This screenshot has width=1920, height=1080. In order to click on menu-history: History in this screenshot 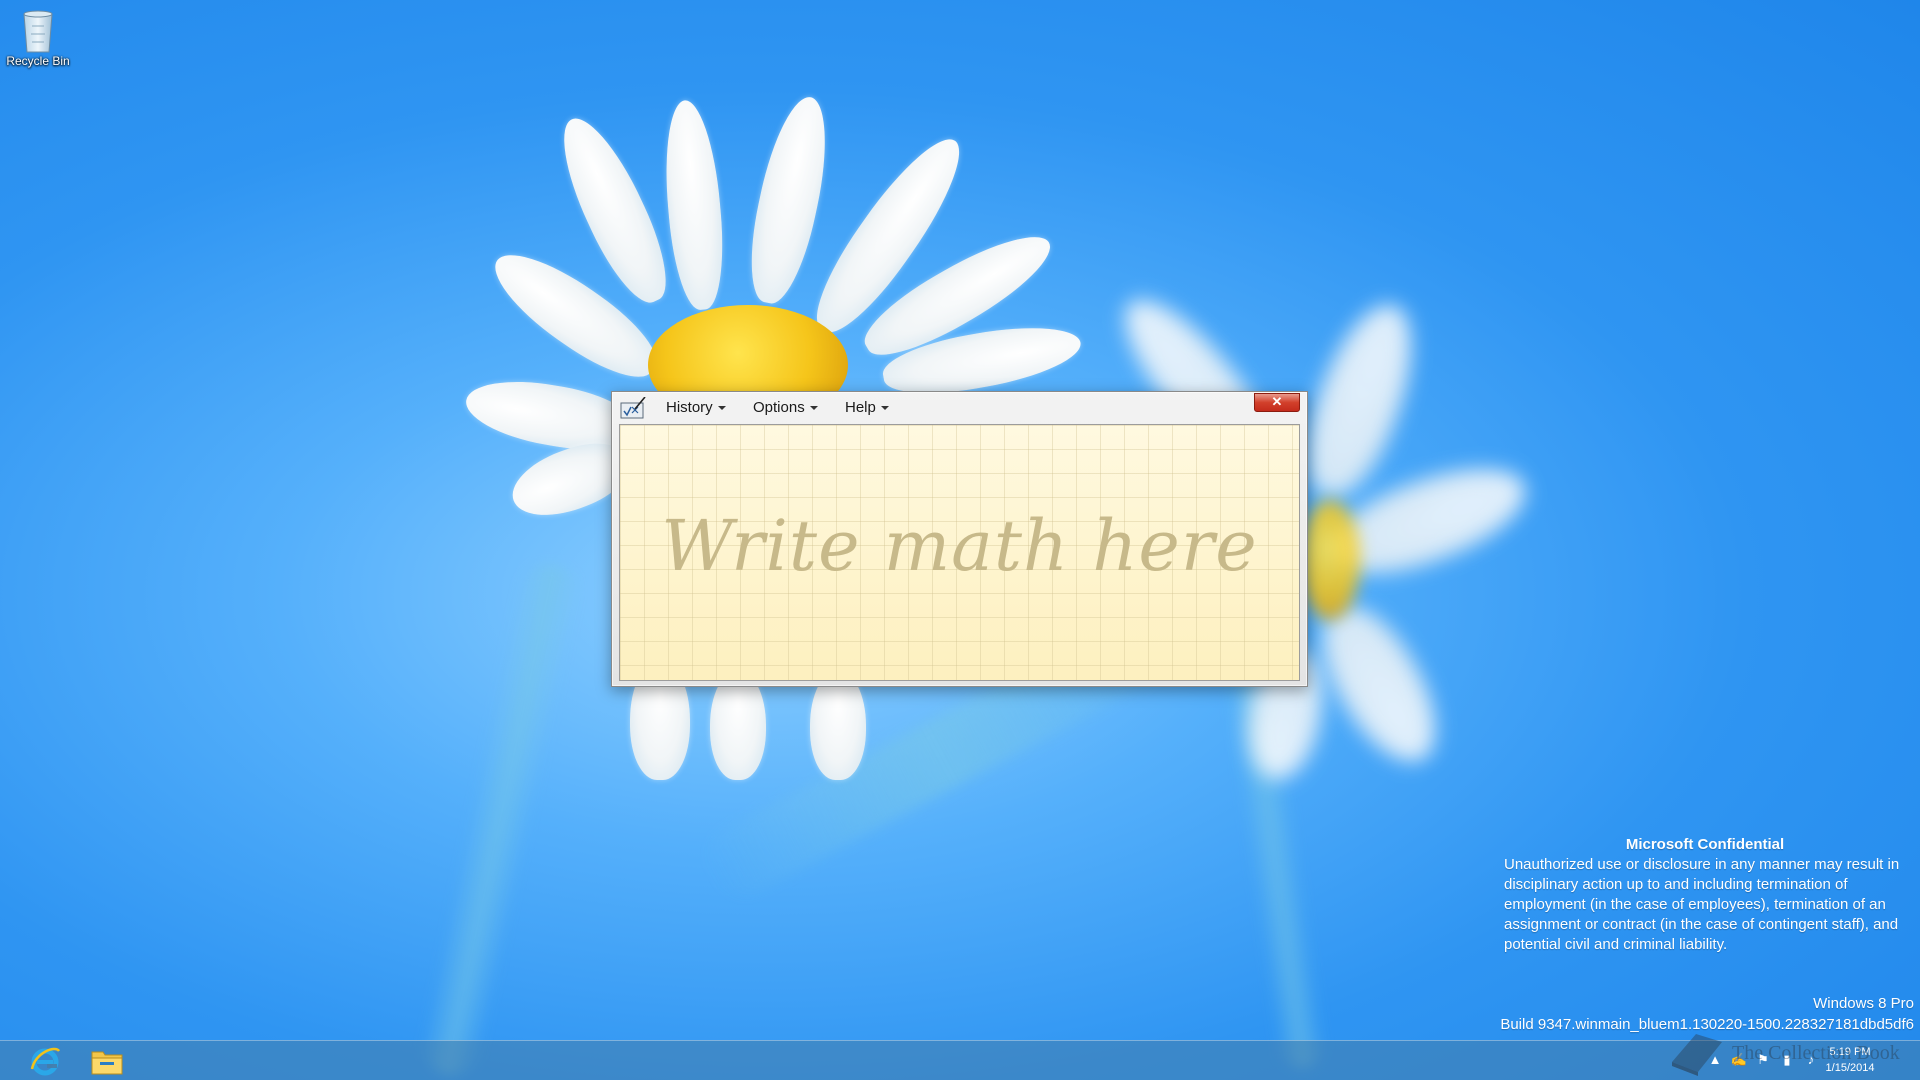, I will do `click(696, 408)`.